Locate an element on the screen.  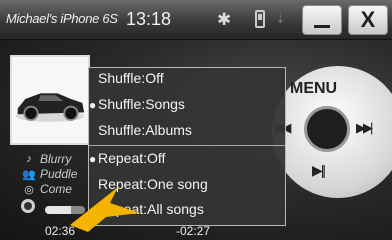
menu-divider is located at coordinates (187, 145).